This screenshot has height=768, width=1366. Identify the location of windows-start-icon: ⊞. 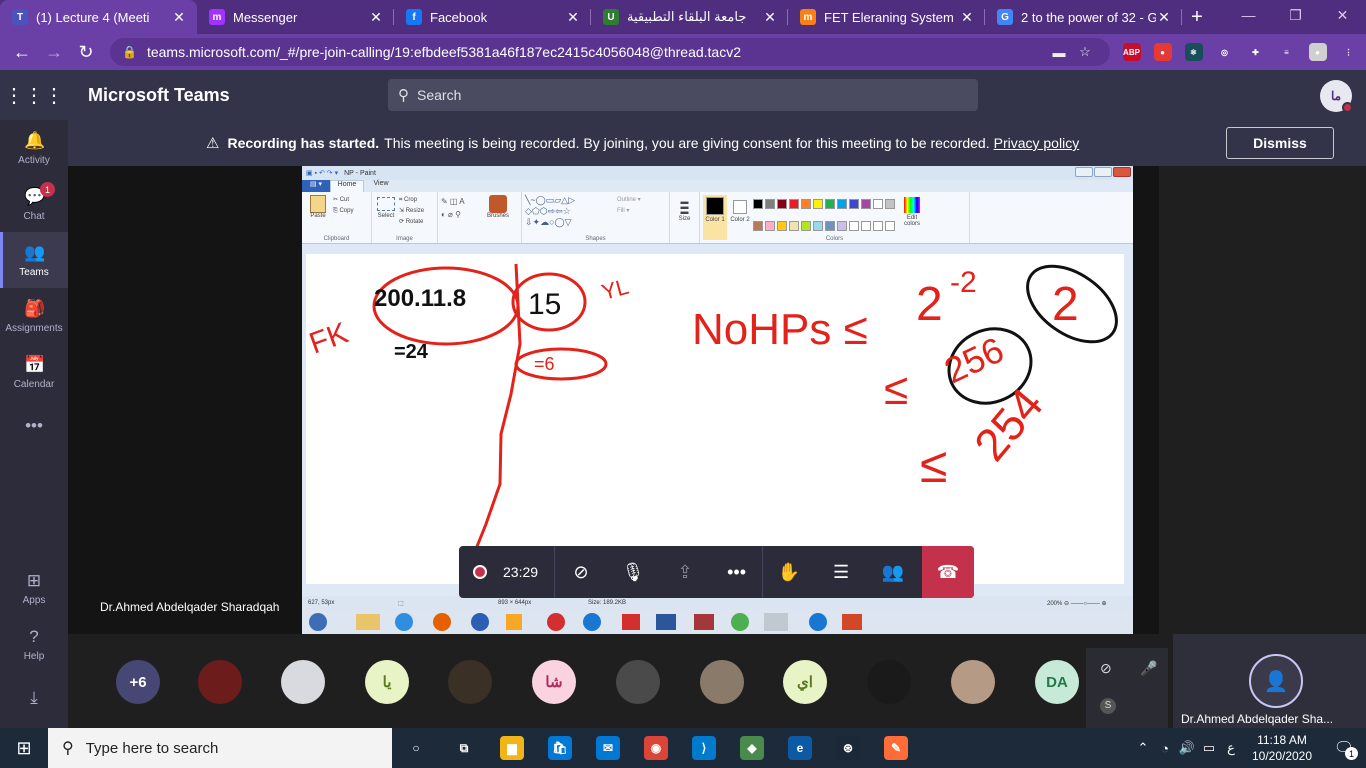
(24, 748).